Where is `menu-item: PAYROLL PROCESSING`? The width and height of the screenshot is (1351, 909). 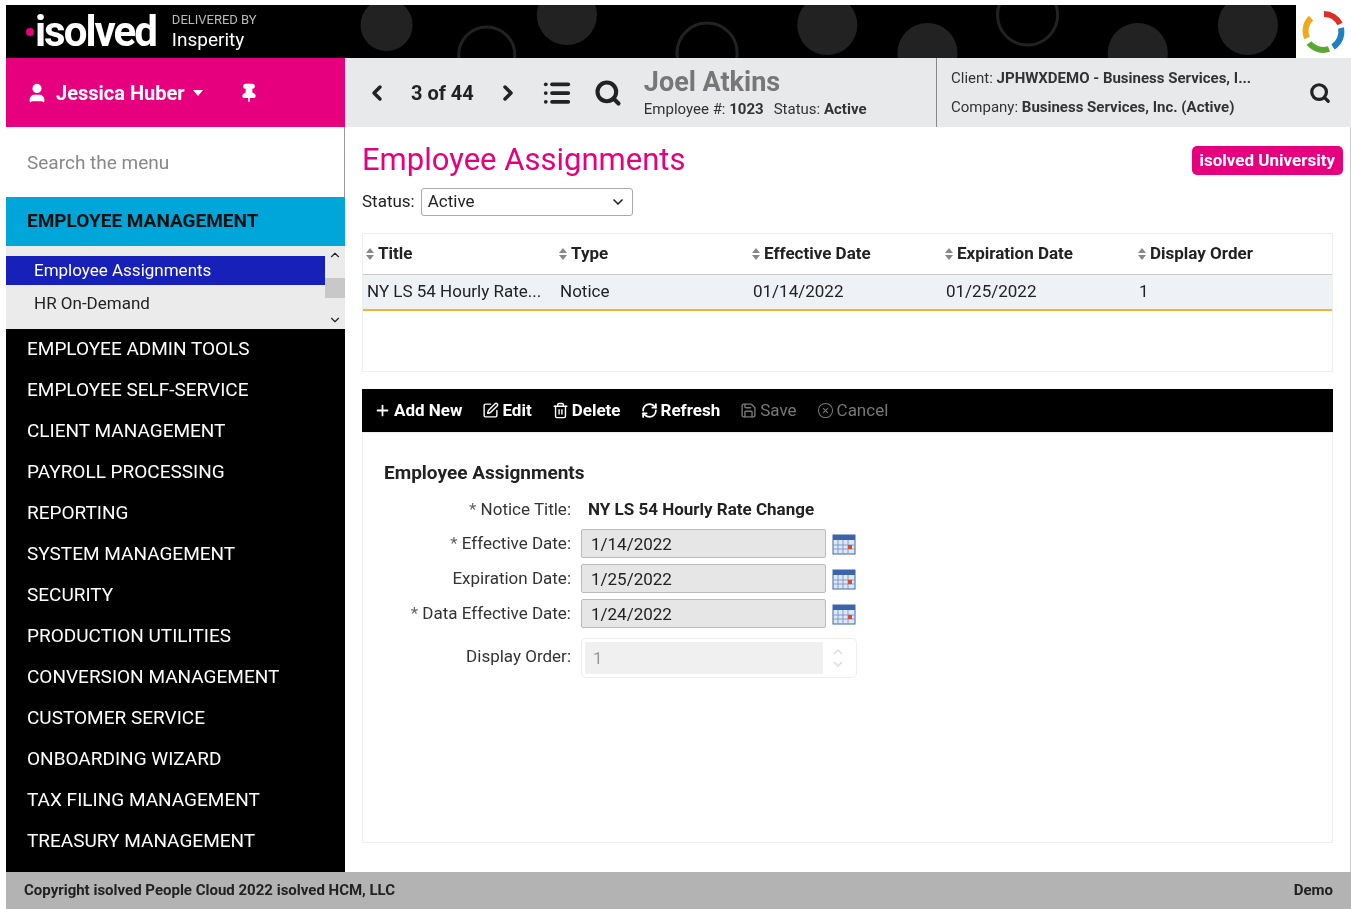
menu-item: PAYROLL PROCESSING is located at coordinates (175, 472).